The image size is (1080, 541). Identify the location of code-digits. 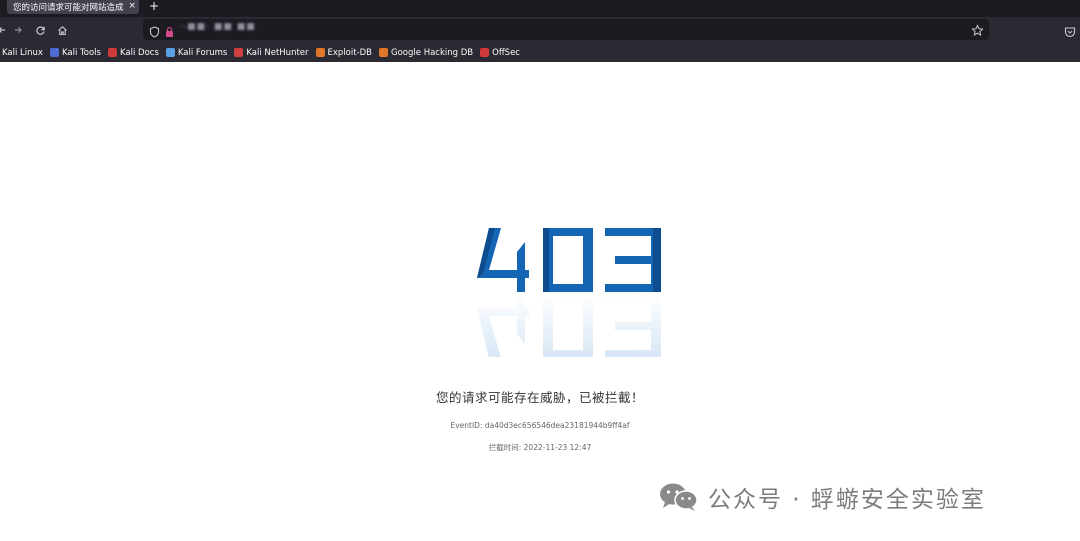
(569, 260).